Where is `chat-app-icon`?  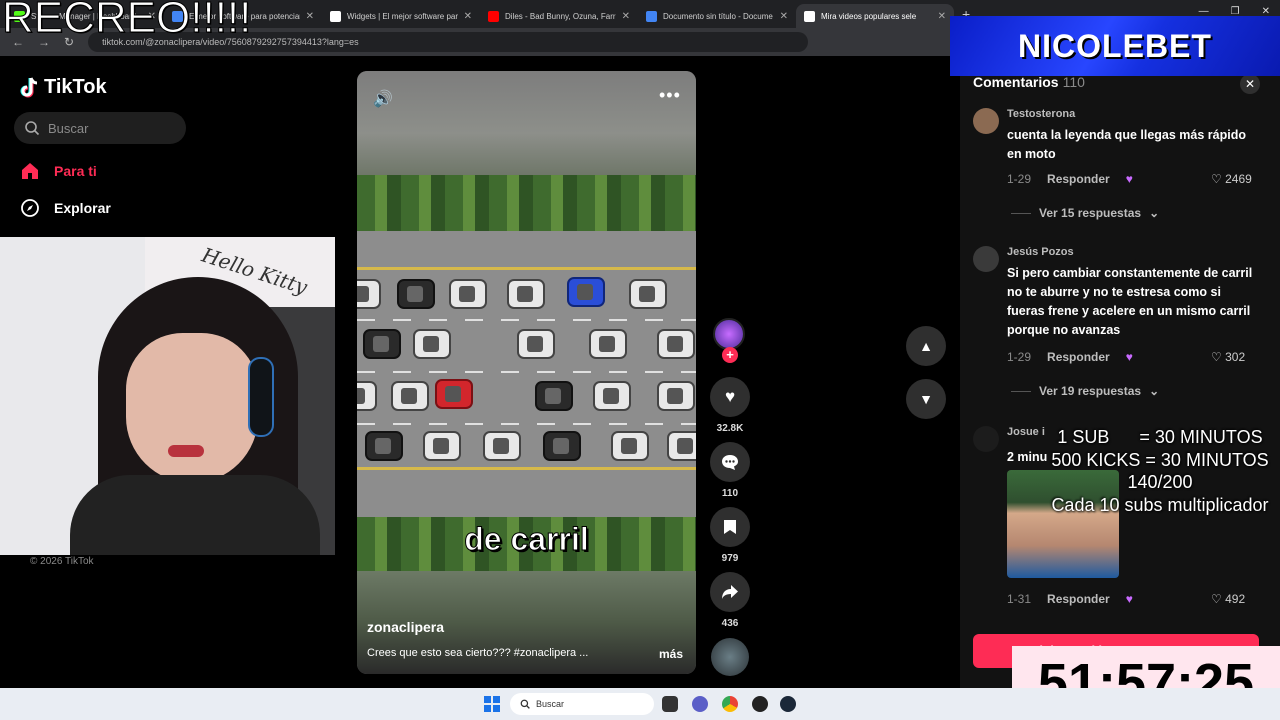 chat-app-icon is located at coordinates (700, 704).